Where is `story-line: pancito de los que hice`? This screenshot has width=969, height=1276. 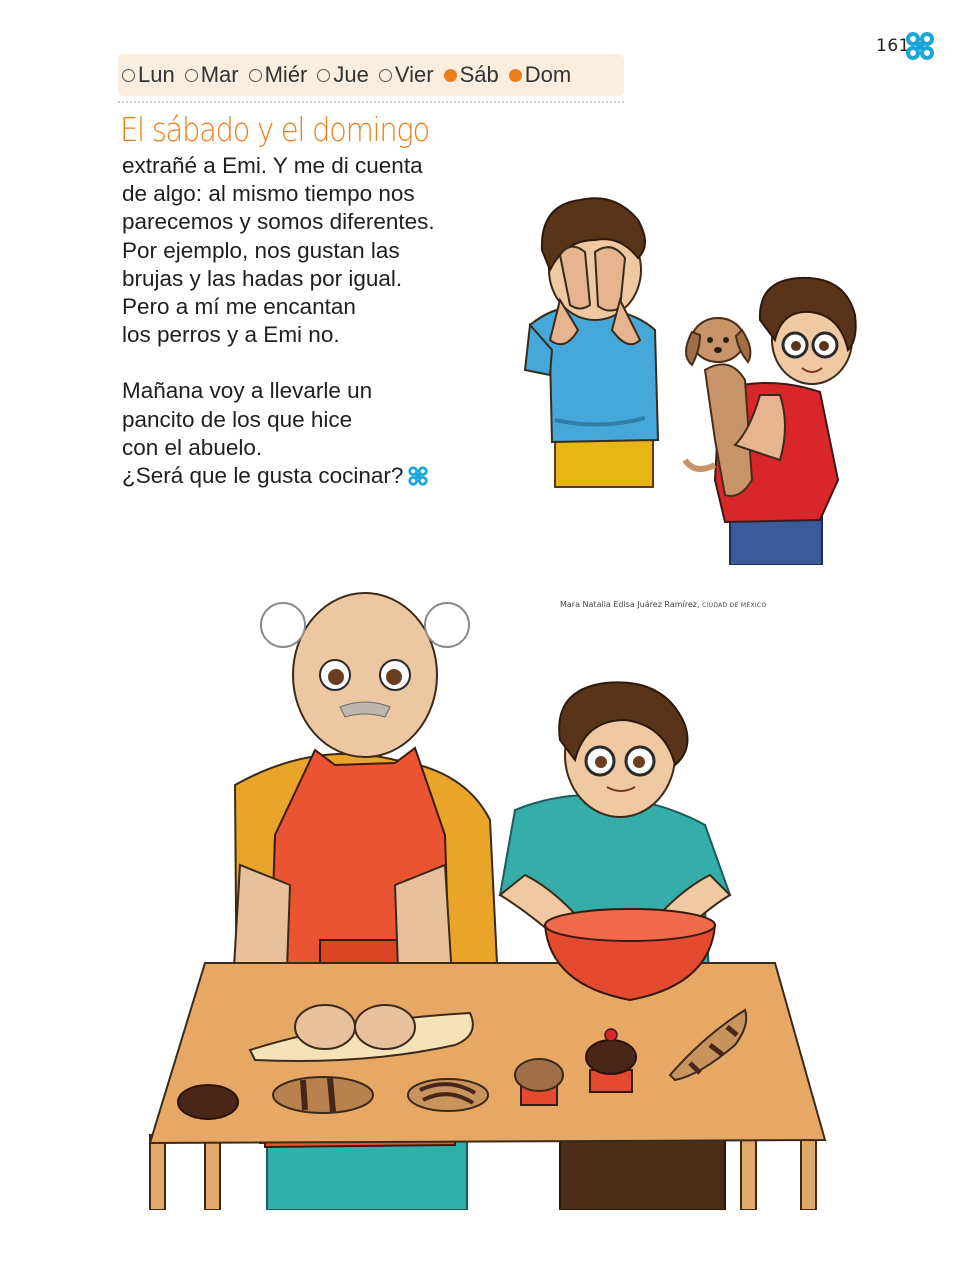 story-line: pancito de los que hice is located at coordinates (237, 419).